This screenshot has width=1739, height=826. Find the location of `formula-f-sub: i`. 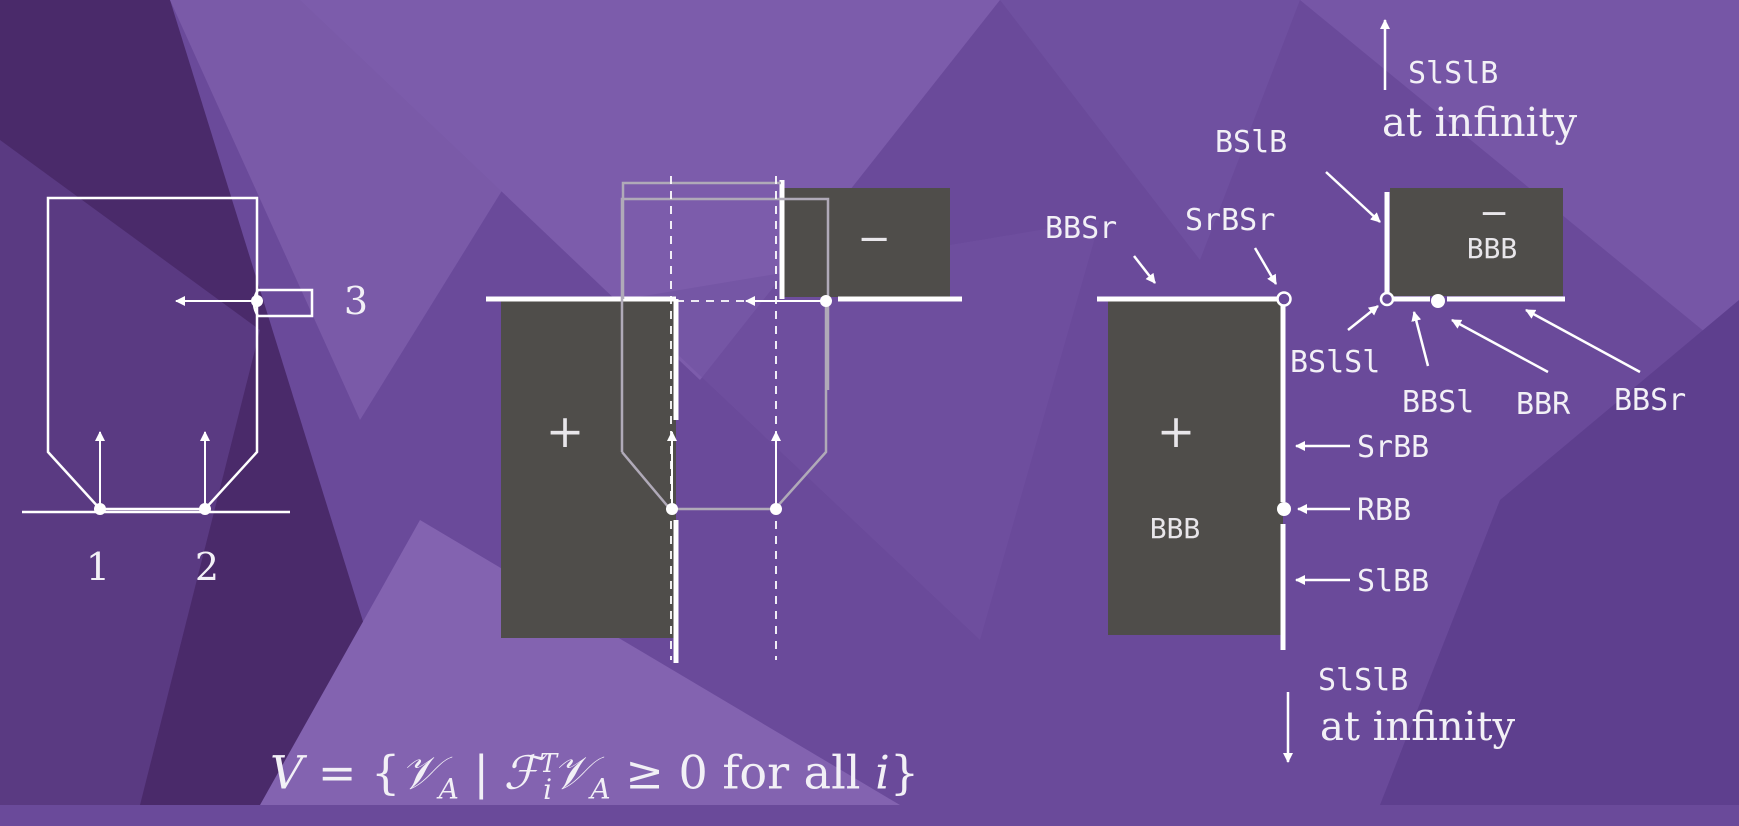

formula-f-sub: i is located at coordinates (548, 789).